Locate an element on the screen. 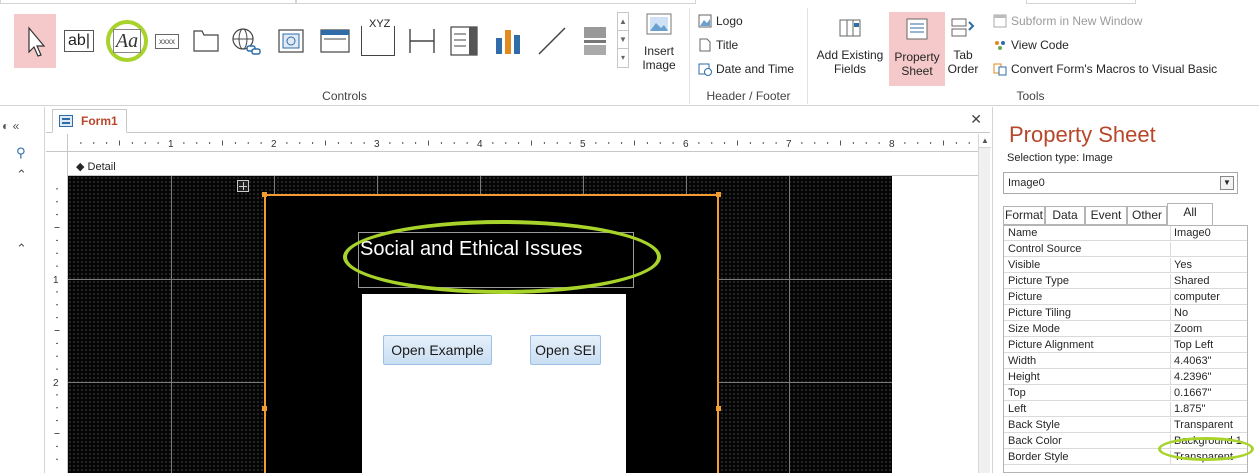 This screenshot has width=1259, height=473. property-value: Top Left is located at coordinates (1208, 345).